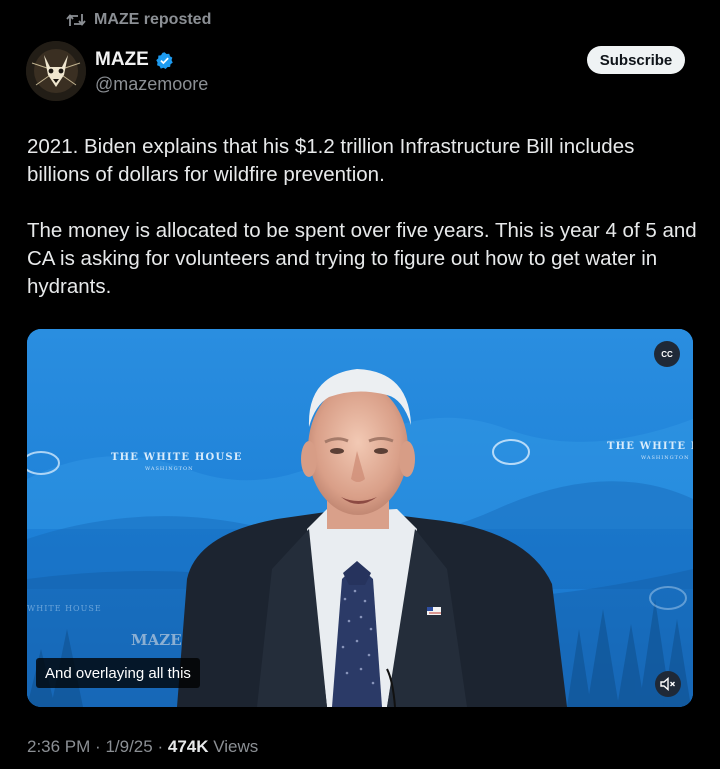 This screenshot has height=769, width=720. Describe the element at coordinates (76, 20) in the screenshot. I see `repost-icon` at that location.